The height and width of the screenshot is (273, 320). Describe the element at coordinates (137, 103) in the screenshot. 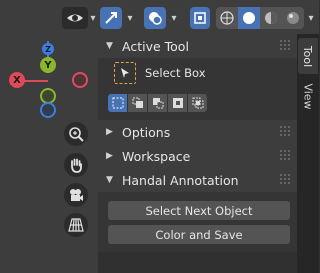

I see `extend-selection-icon` at that location.